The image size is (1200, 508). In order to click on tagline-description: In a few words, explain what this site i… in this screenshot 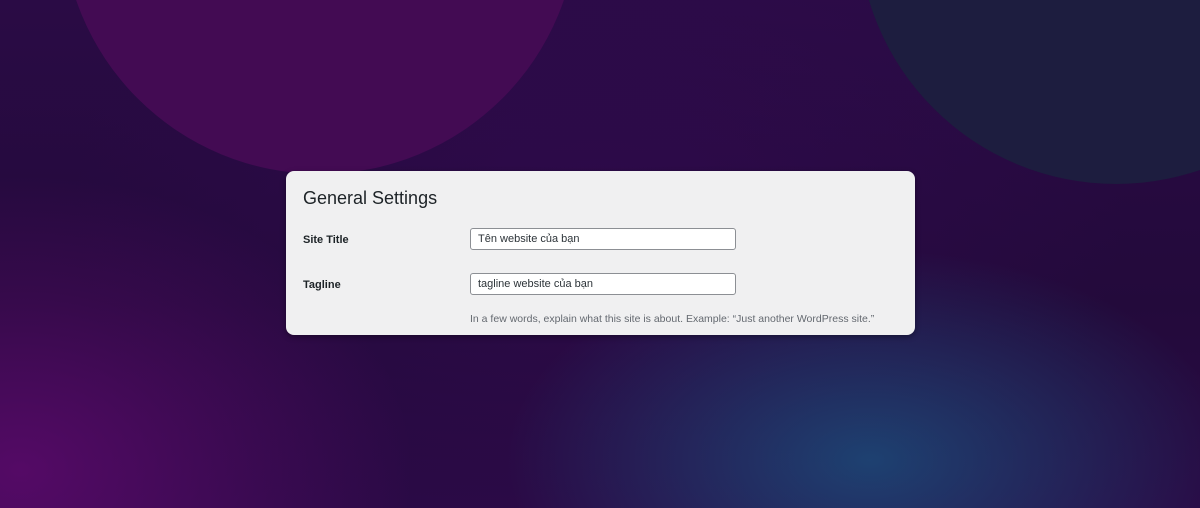, I will do `click(672, 318)`.